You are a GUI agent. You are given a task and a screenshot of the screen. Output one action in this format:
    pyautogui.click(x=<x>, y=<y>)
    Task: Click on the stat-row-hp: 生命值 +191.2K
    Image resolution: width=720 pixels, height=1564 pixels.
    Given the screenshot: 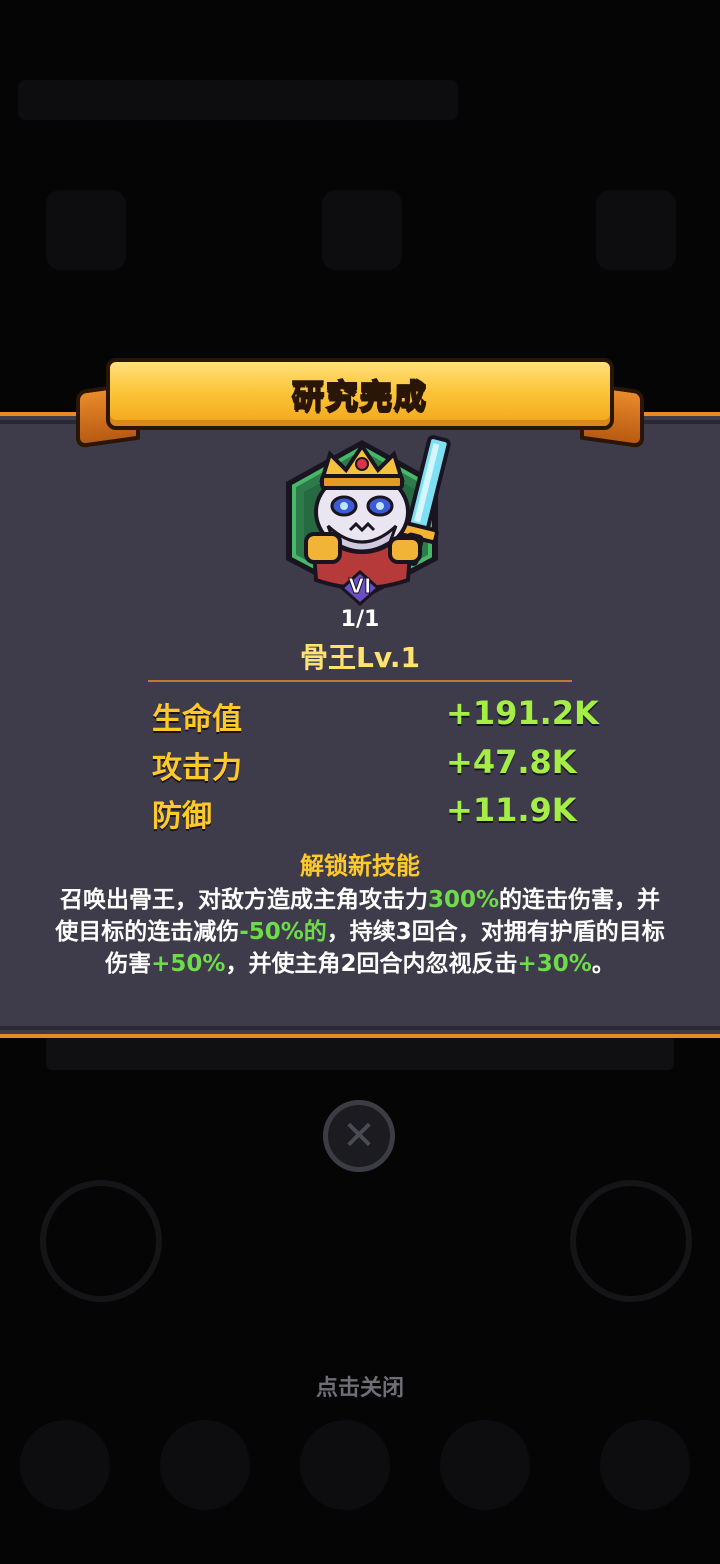 What is the action you would take?
    pyautogui.click(x=387, y=716)
    